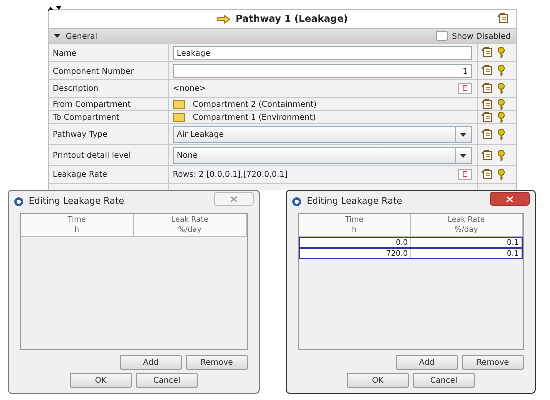 The width and height of the screenshot is (550, 400). I want to click on dropdown: Air Leakage, so click(322, 134).